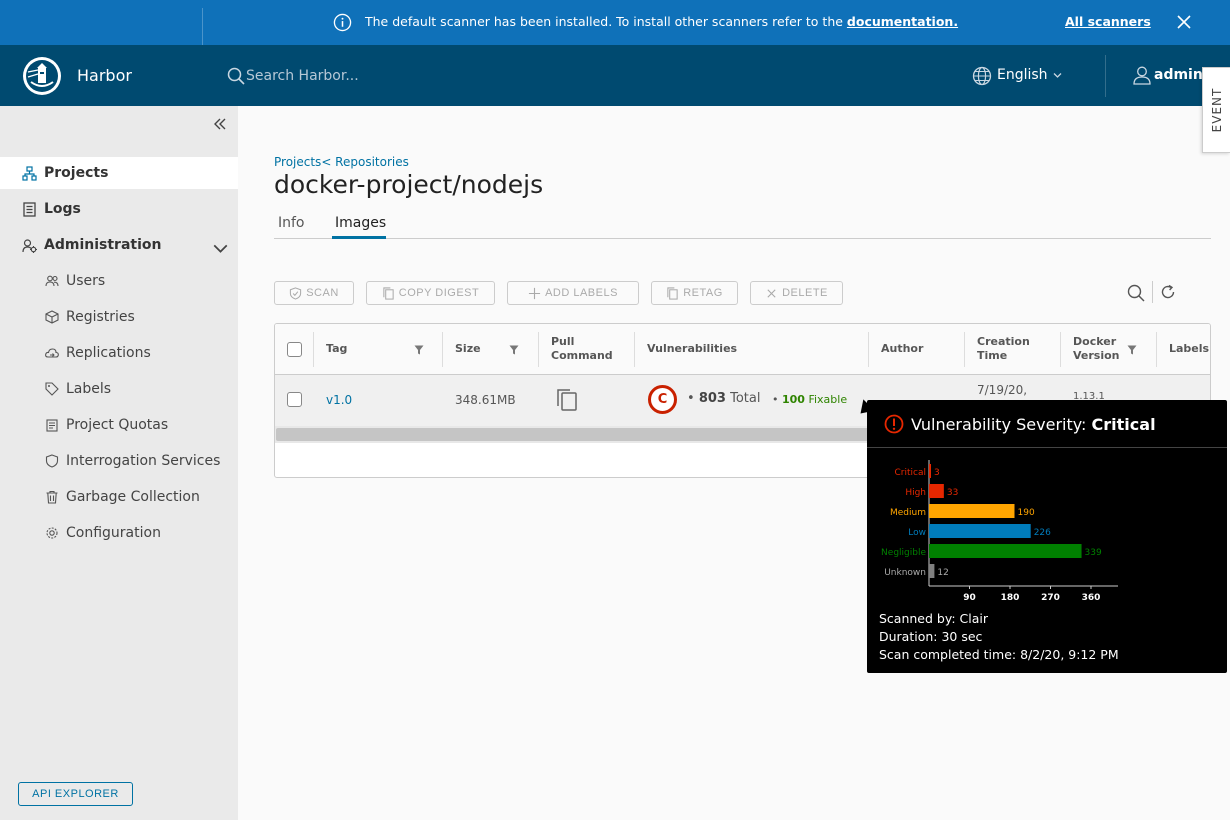 Image resolution: width=1230 pixels, height=820 pixels. Describe the element at coordinates (936, 491) in the screenshot. I see `bar-high` at that location.